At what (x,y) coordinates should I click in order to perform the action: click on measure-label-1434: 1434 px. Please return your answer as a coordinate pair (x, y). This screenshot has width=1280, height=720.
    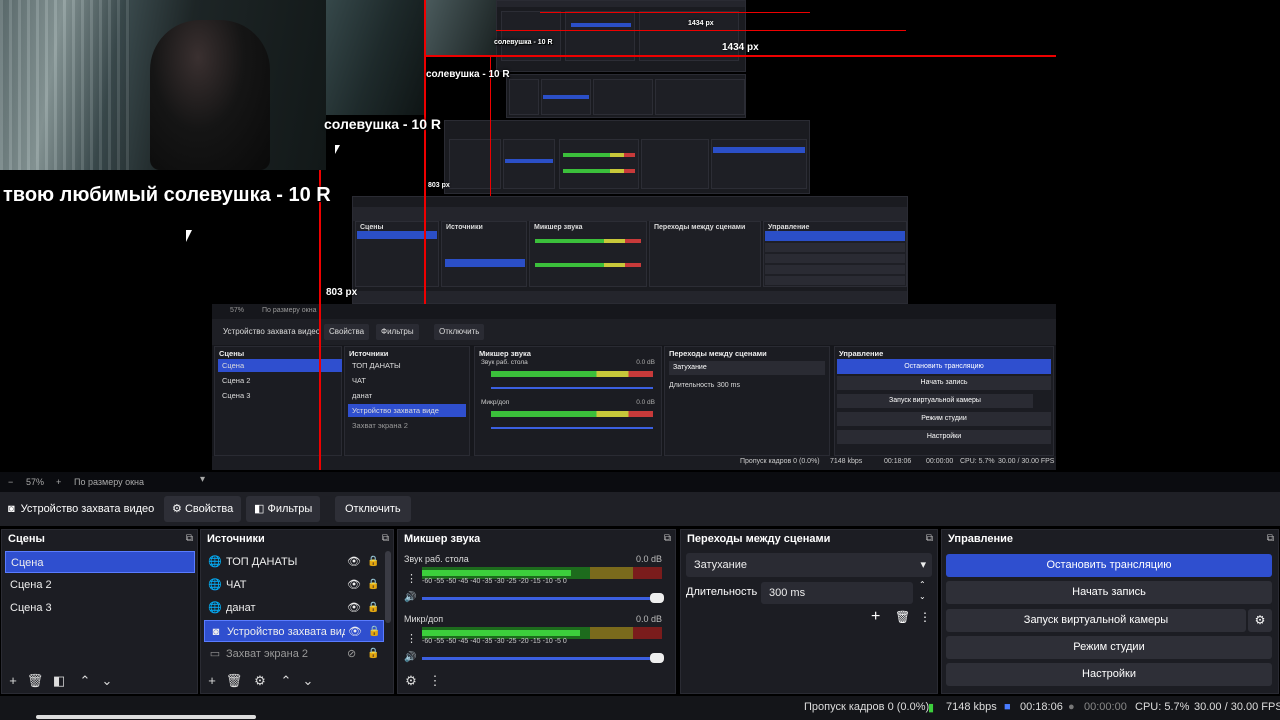
    Looking at the image, I should click on (740, 47).